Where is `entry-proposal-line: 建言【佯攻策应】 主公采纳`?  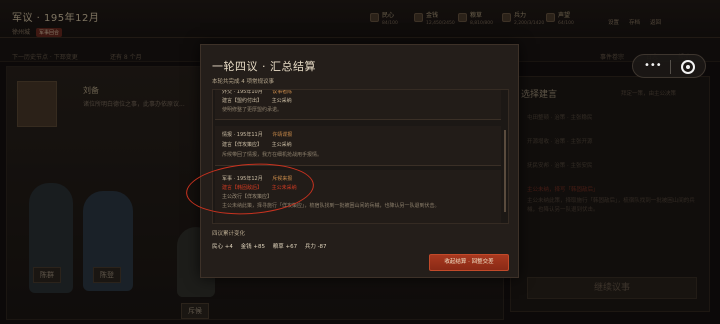 entry-proposal-line: 建言【佯攻策应】 主公采纳 is located at coordinates (257, 144).